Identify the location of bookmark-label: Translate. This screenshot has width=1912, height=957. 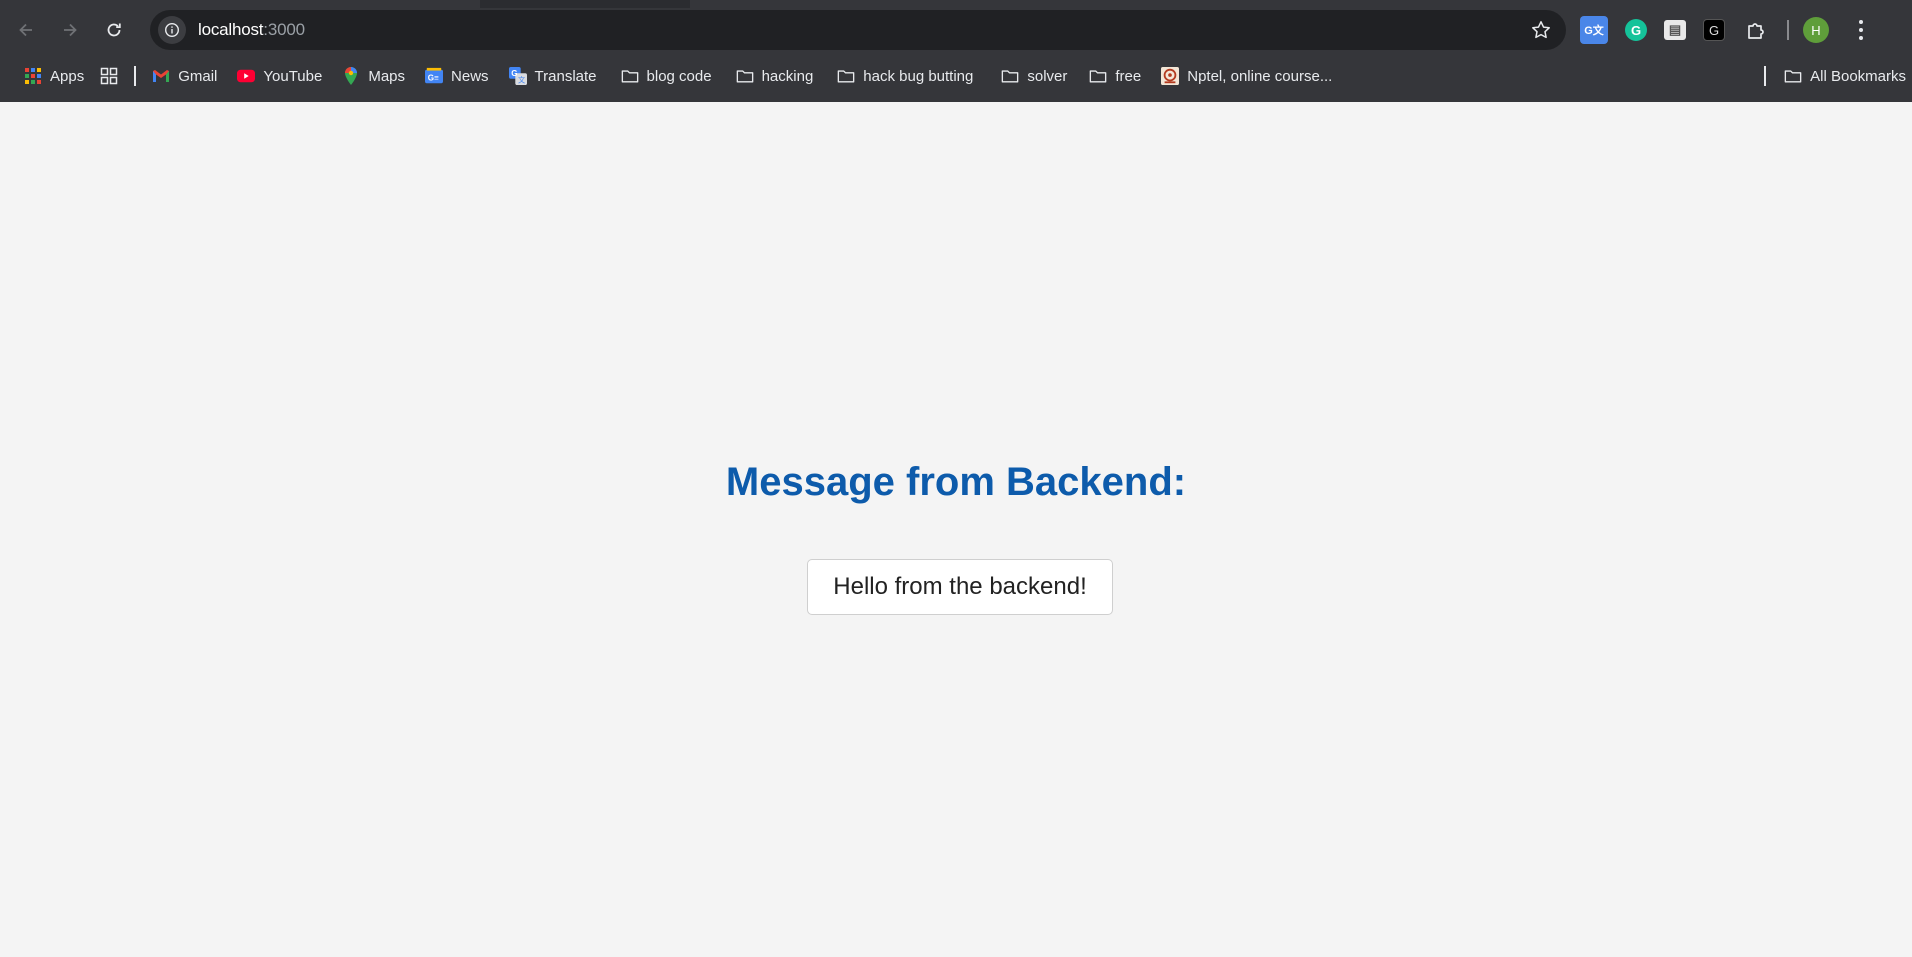
(565, 76).